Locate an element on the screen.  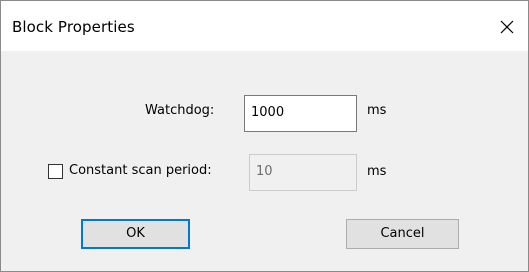
scan-period-unit: ms is located at coordinates (377, 171).